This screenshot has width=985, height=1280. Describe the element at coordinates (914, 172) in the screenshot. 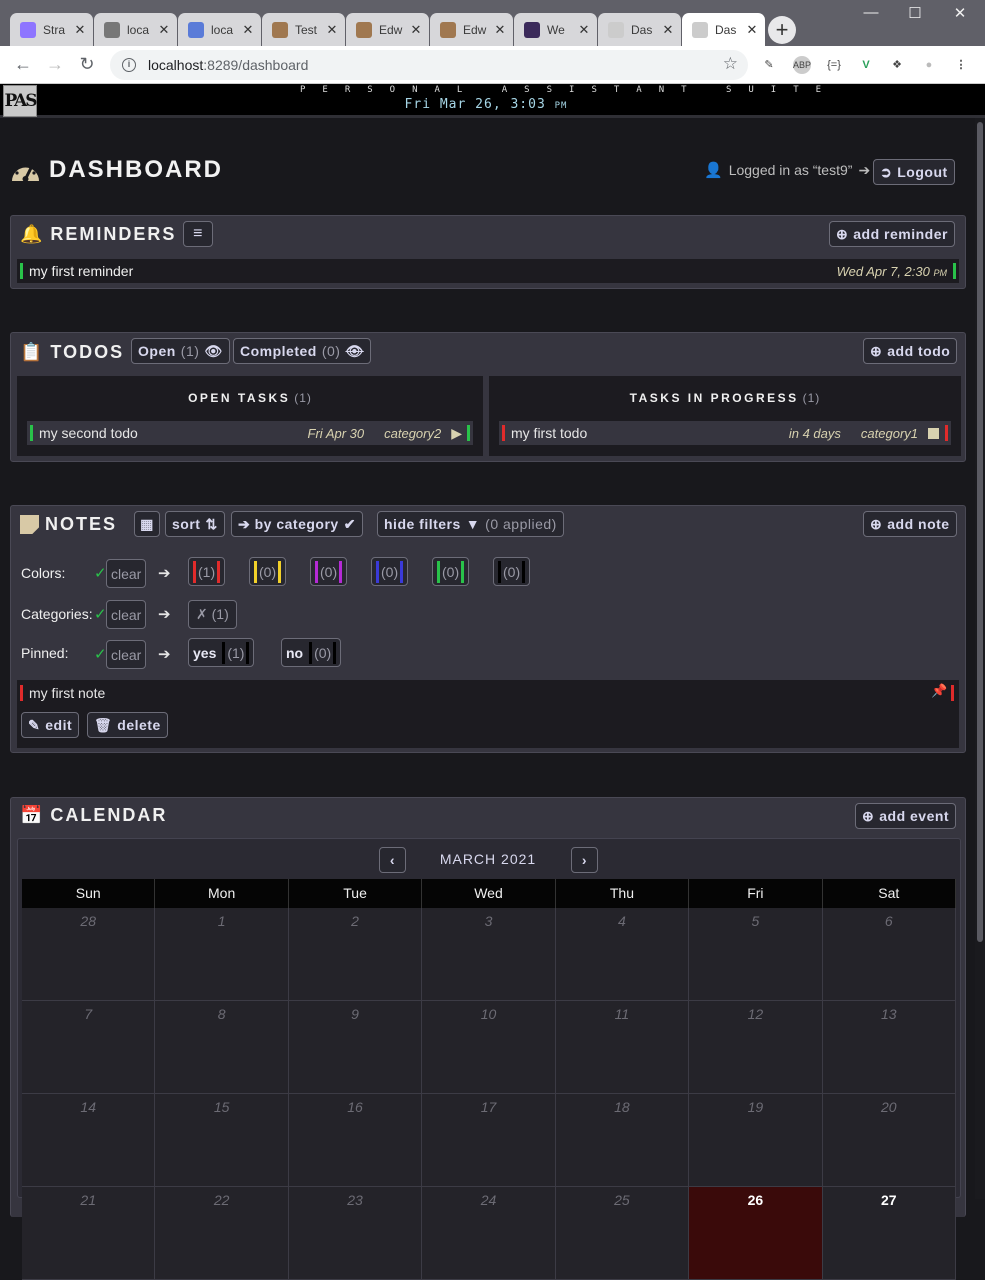

I see `logout-button: ➲ Logout` at that location.